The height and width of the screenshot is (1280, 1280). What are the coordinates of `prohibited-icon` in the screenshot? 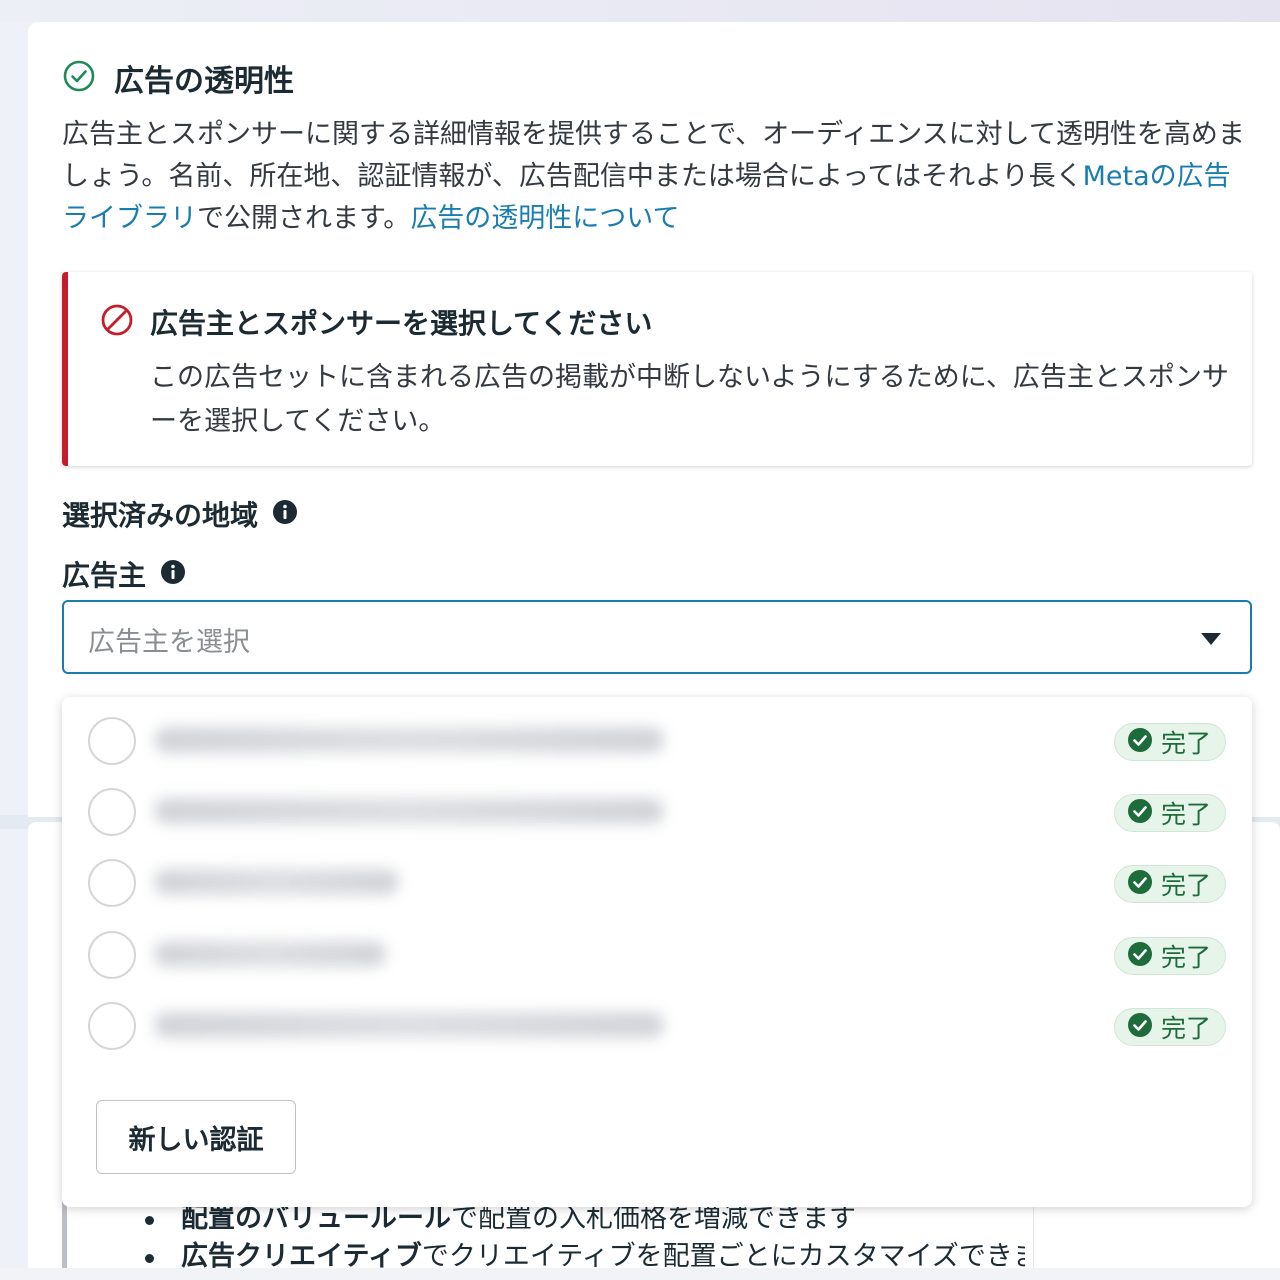 It's located at (117, 322).